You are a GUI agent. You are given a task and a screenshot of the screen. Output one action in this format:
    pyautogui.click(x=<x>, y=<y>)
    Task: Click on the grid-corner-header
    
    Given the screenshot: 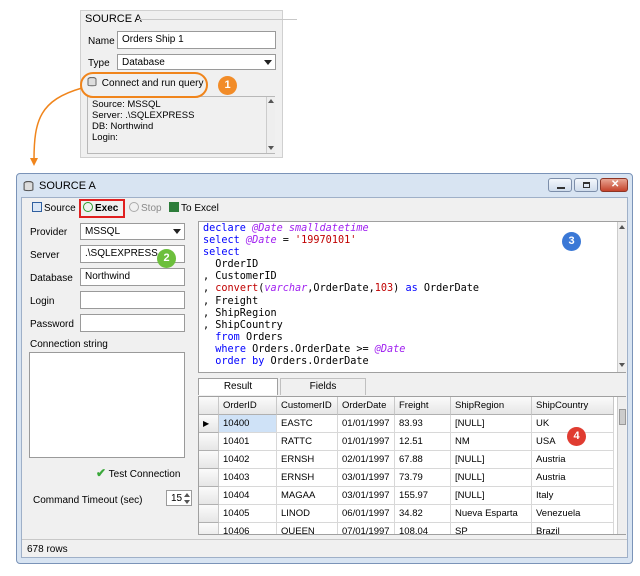 What is the action you would take?
    pyautogui.click(x=209, y=406)
    